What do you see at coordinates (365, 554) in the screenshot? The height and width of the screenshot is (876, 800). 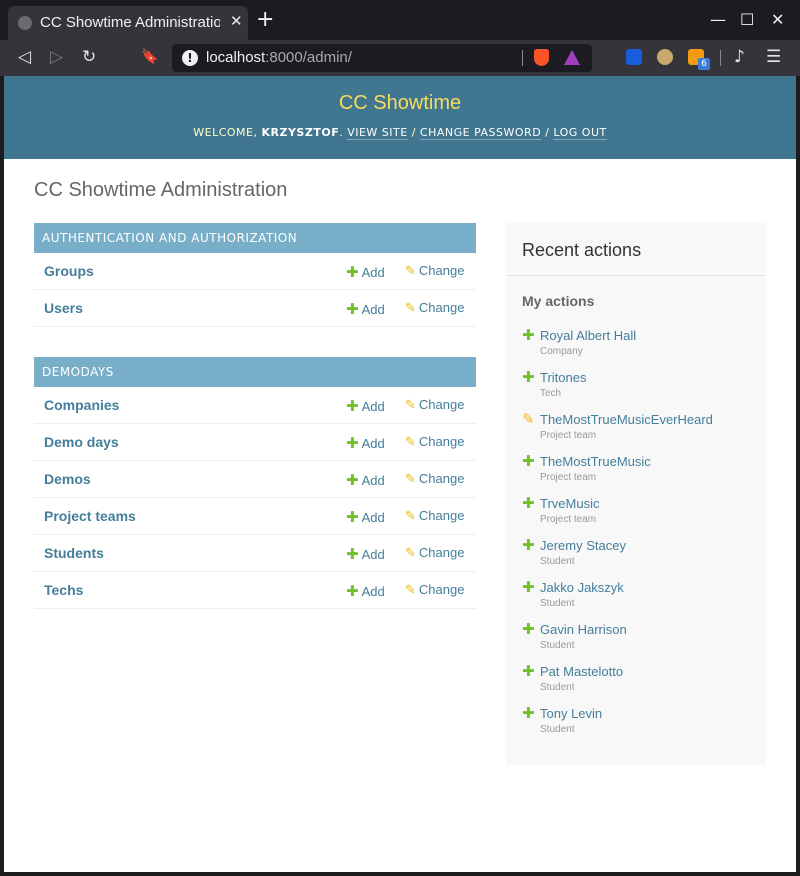 I see `add-students-button: ✚ Add` at bounding box center [365, 554].